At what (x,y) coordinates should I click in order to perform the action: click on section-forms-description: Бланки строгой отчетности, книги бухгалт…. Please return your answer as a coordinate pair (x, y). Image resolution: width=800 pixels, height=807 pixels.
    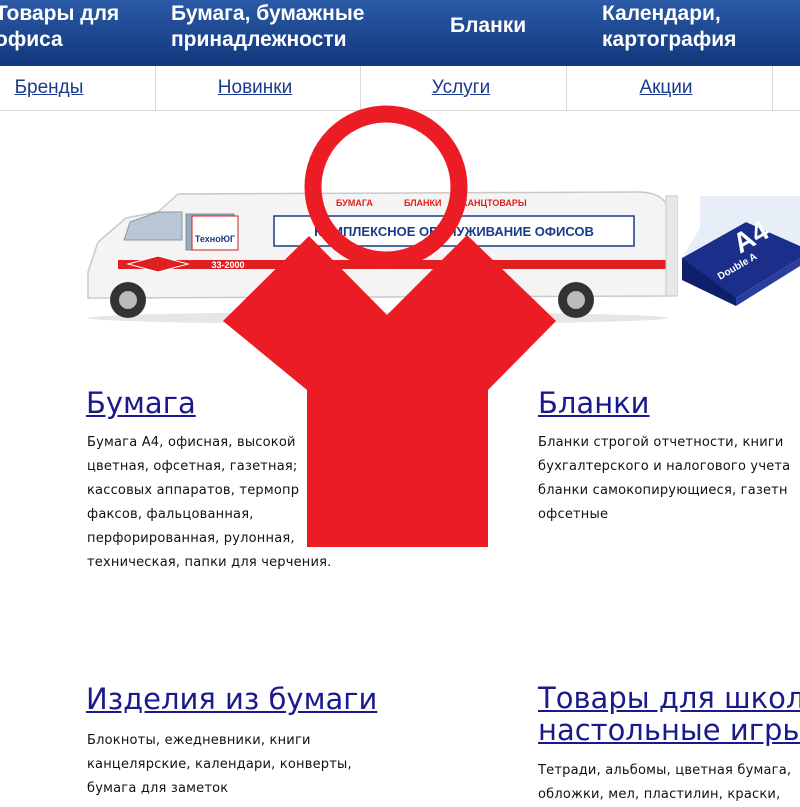
    Looking at the image, I should click on (664, 479).